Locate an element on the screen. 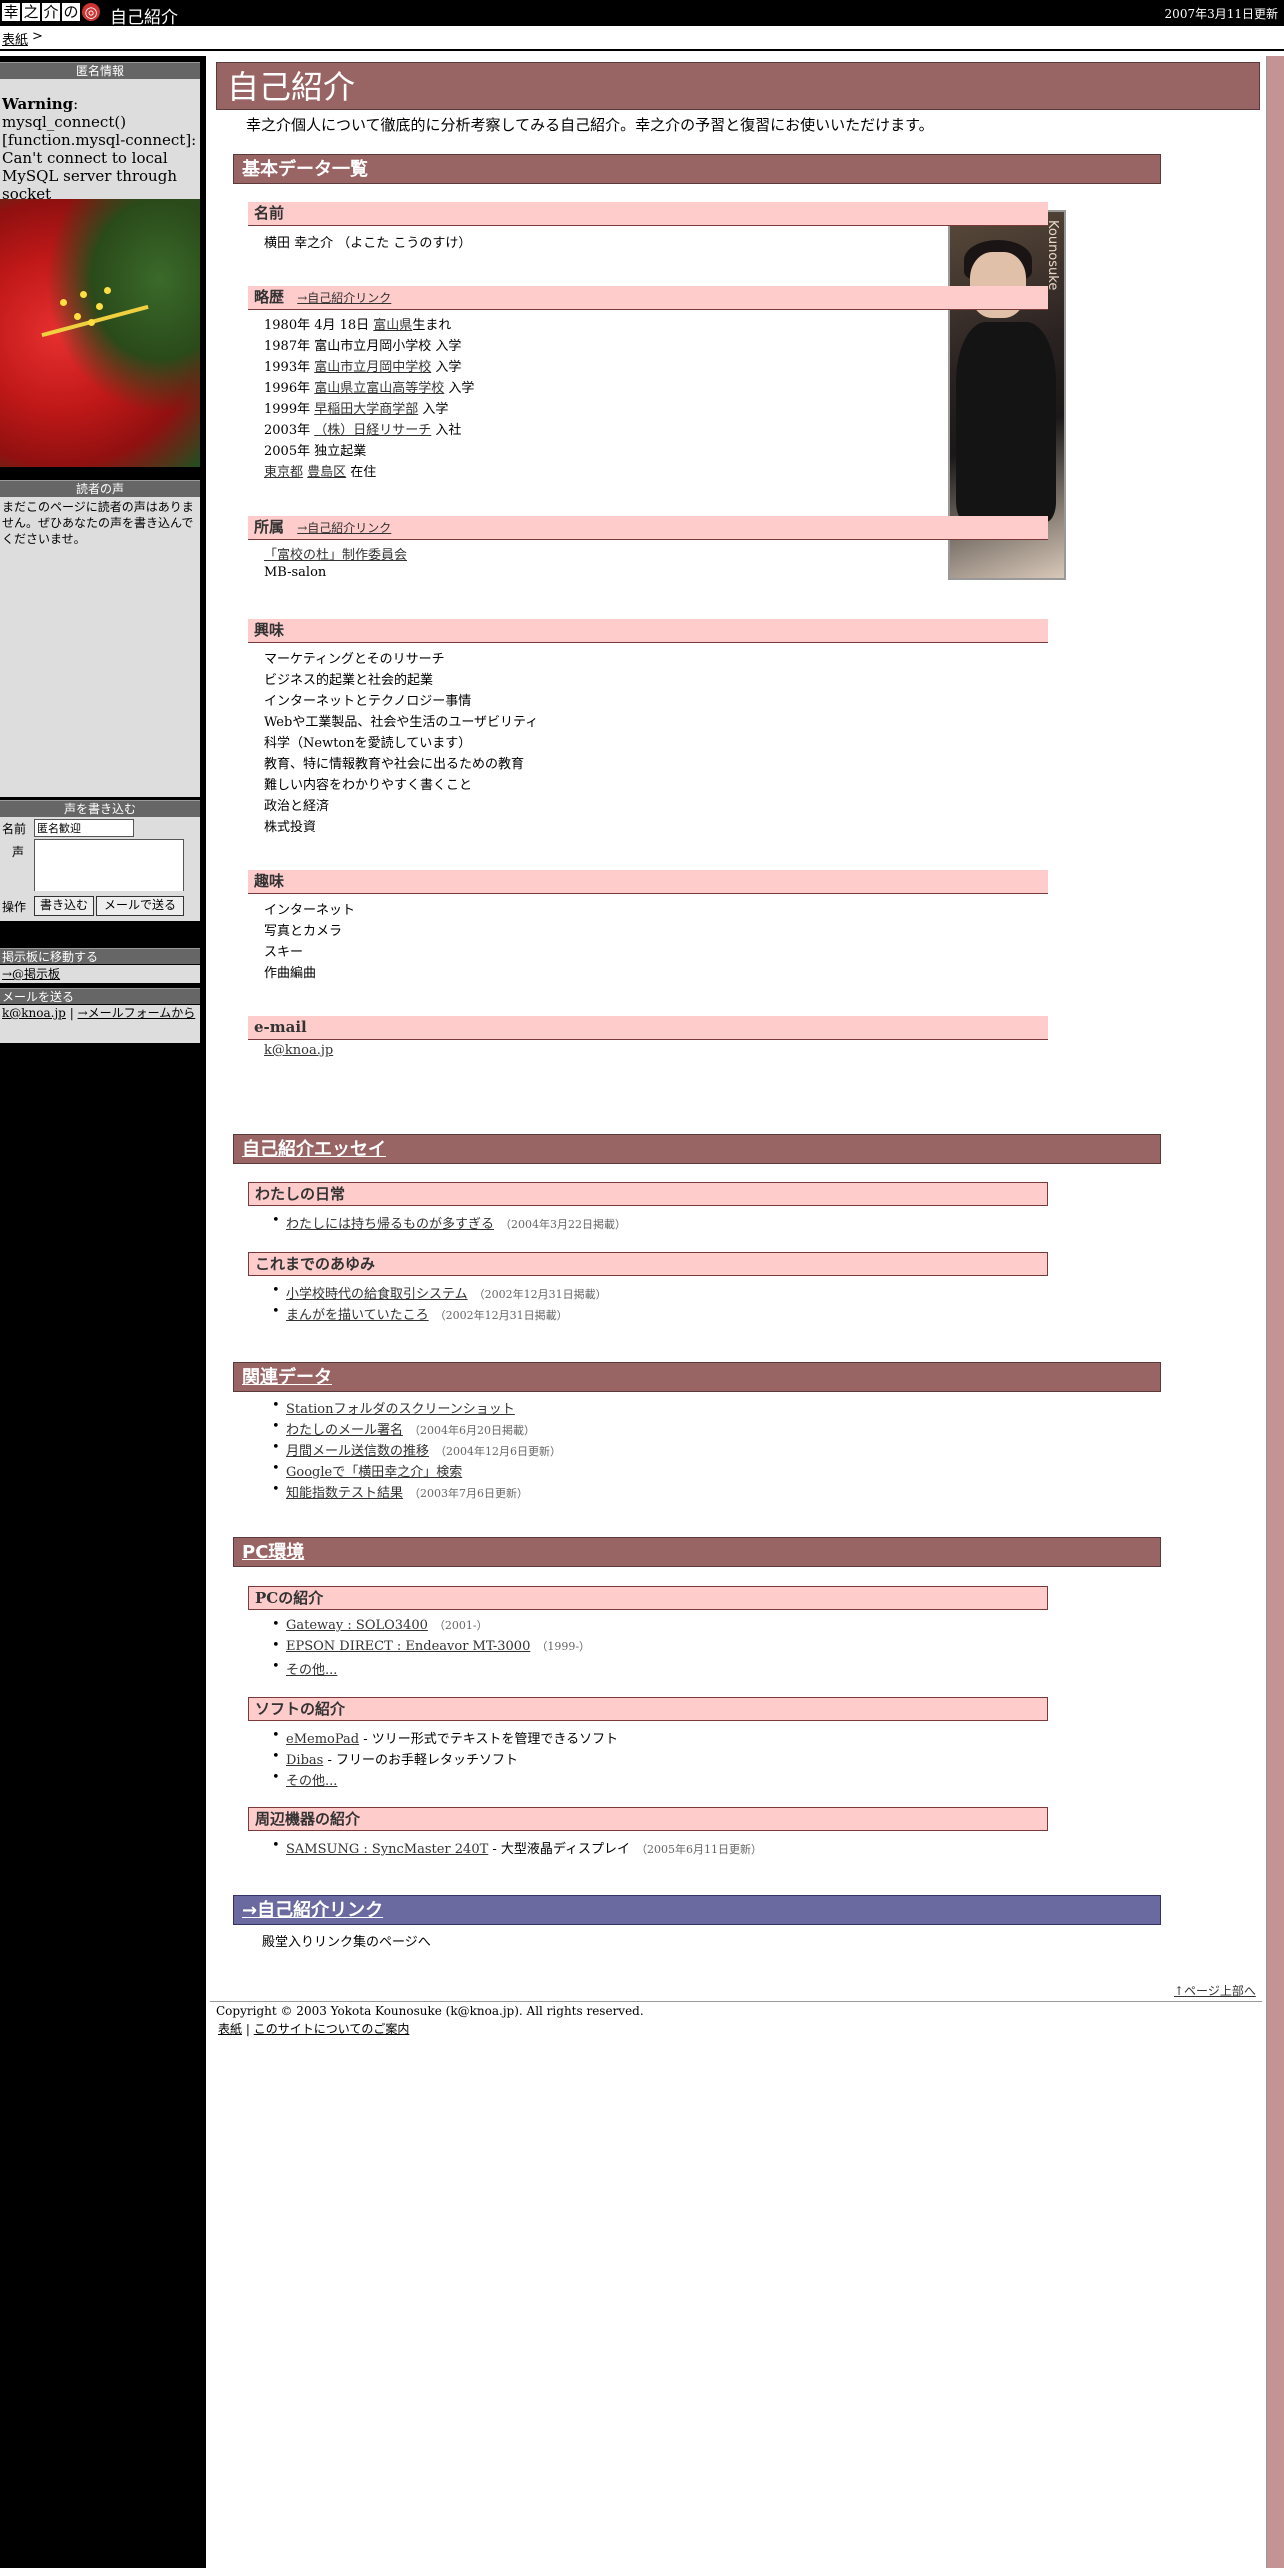 The width and height of the screenshot is (1284, 2568). history-item: 1993年 富山市立月岡中学校 入学 is located at coordinates (362, 365).